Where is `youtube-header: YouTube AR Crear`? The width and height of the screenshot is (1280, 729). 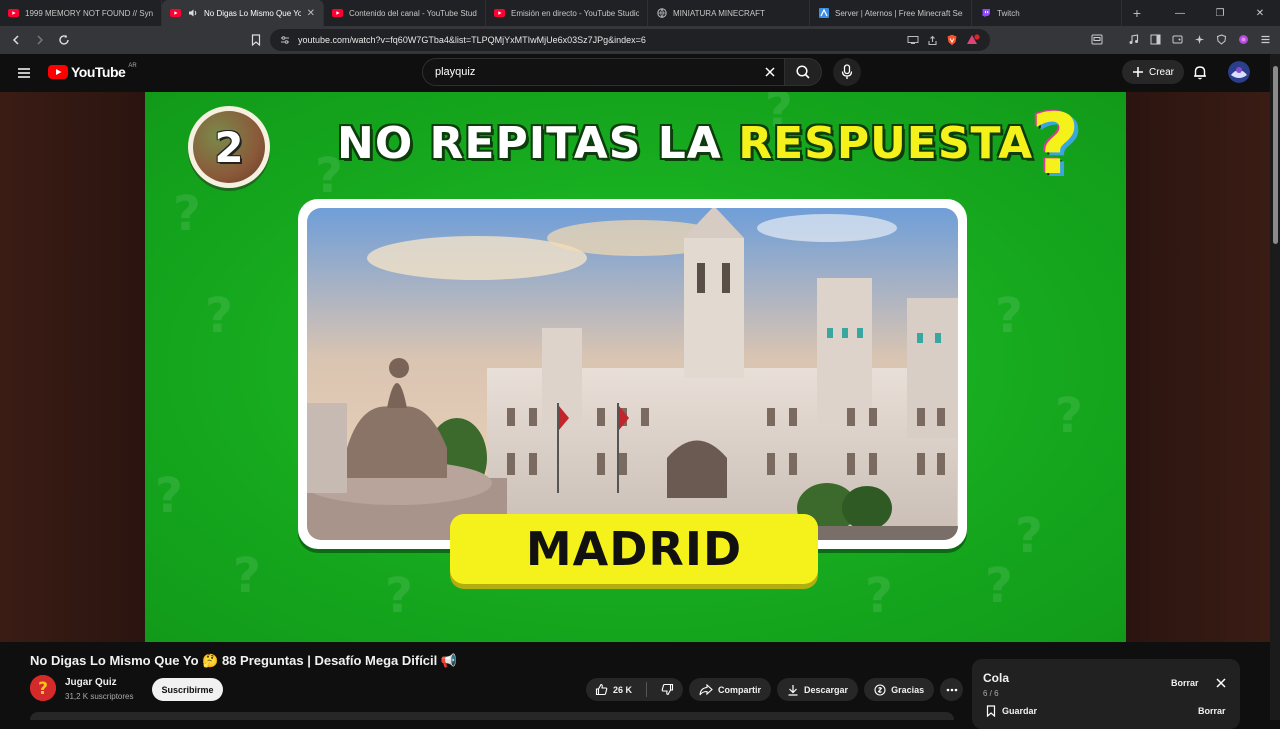 youtube-header: YouTube AR Crear is located at coordinates (640, 73).